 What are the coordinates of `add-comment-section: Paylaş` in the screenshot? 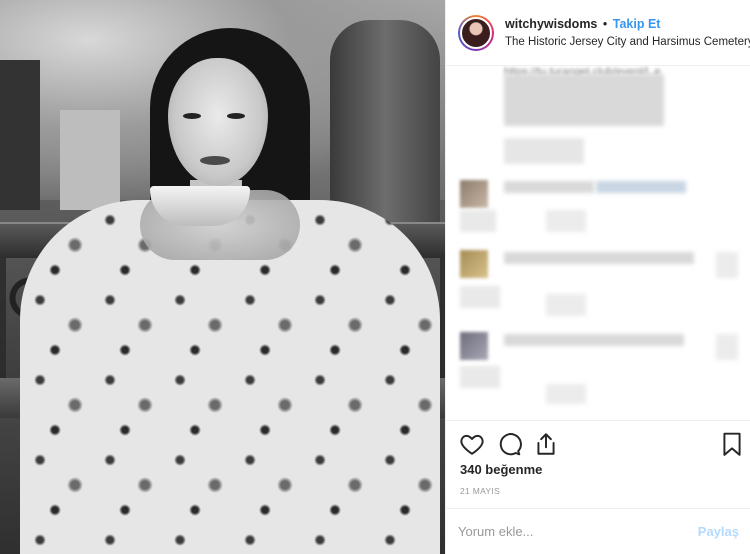 It's located at (598, 531).